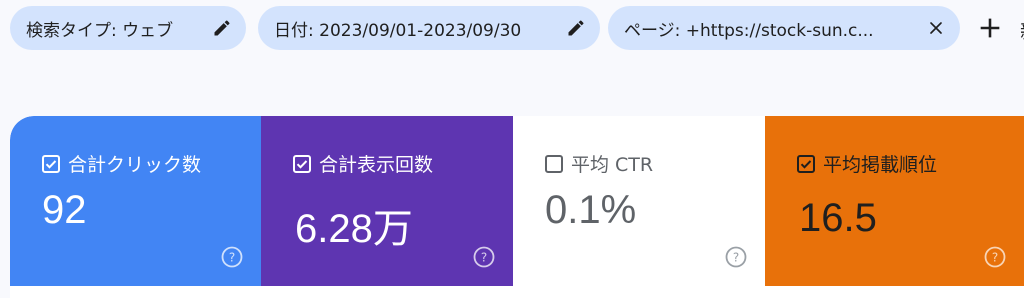 This screenshot has width=1024, height=298. I want to click on metric-label: 平均 CTR, so click(612, 165).